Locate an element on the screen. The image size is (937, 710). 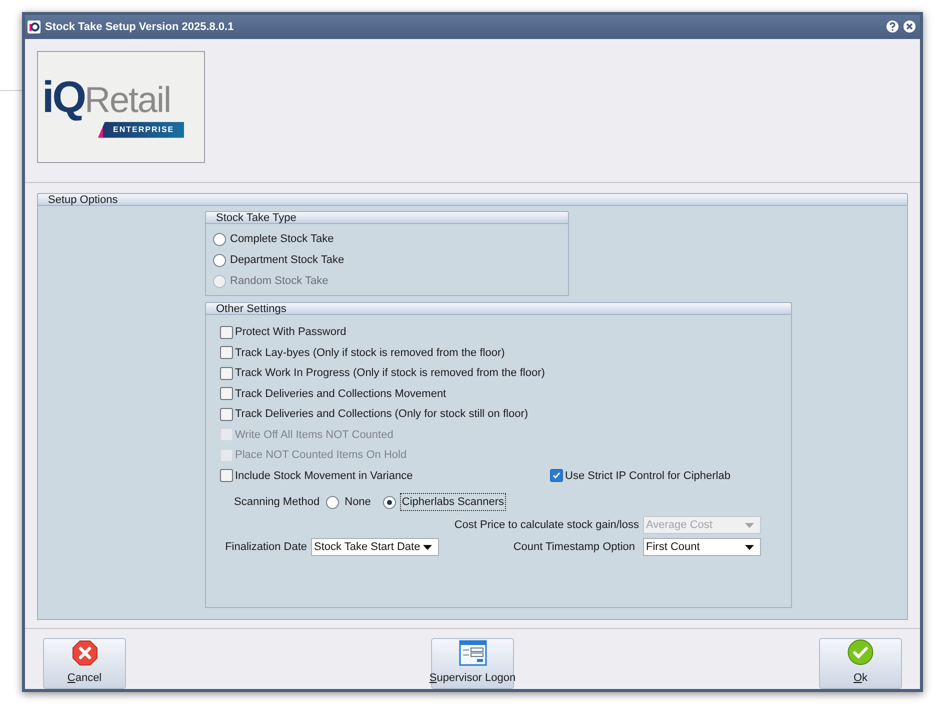
checkbox-label: Place NOT Counted Items On Hold is located at coordinates (321, 455).